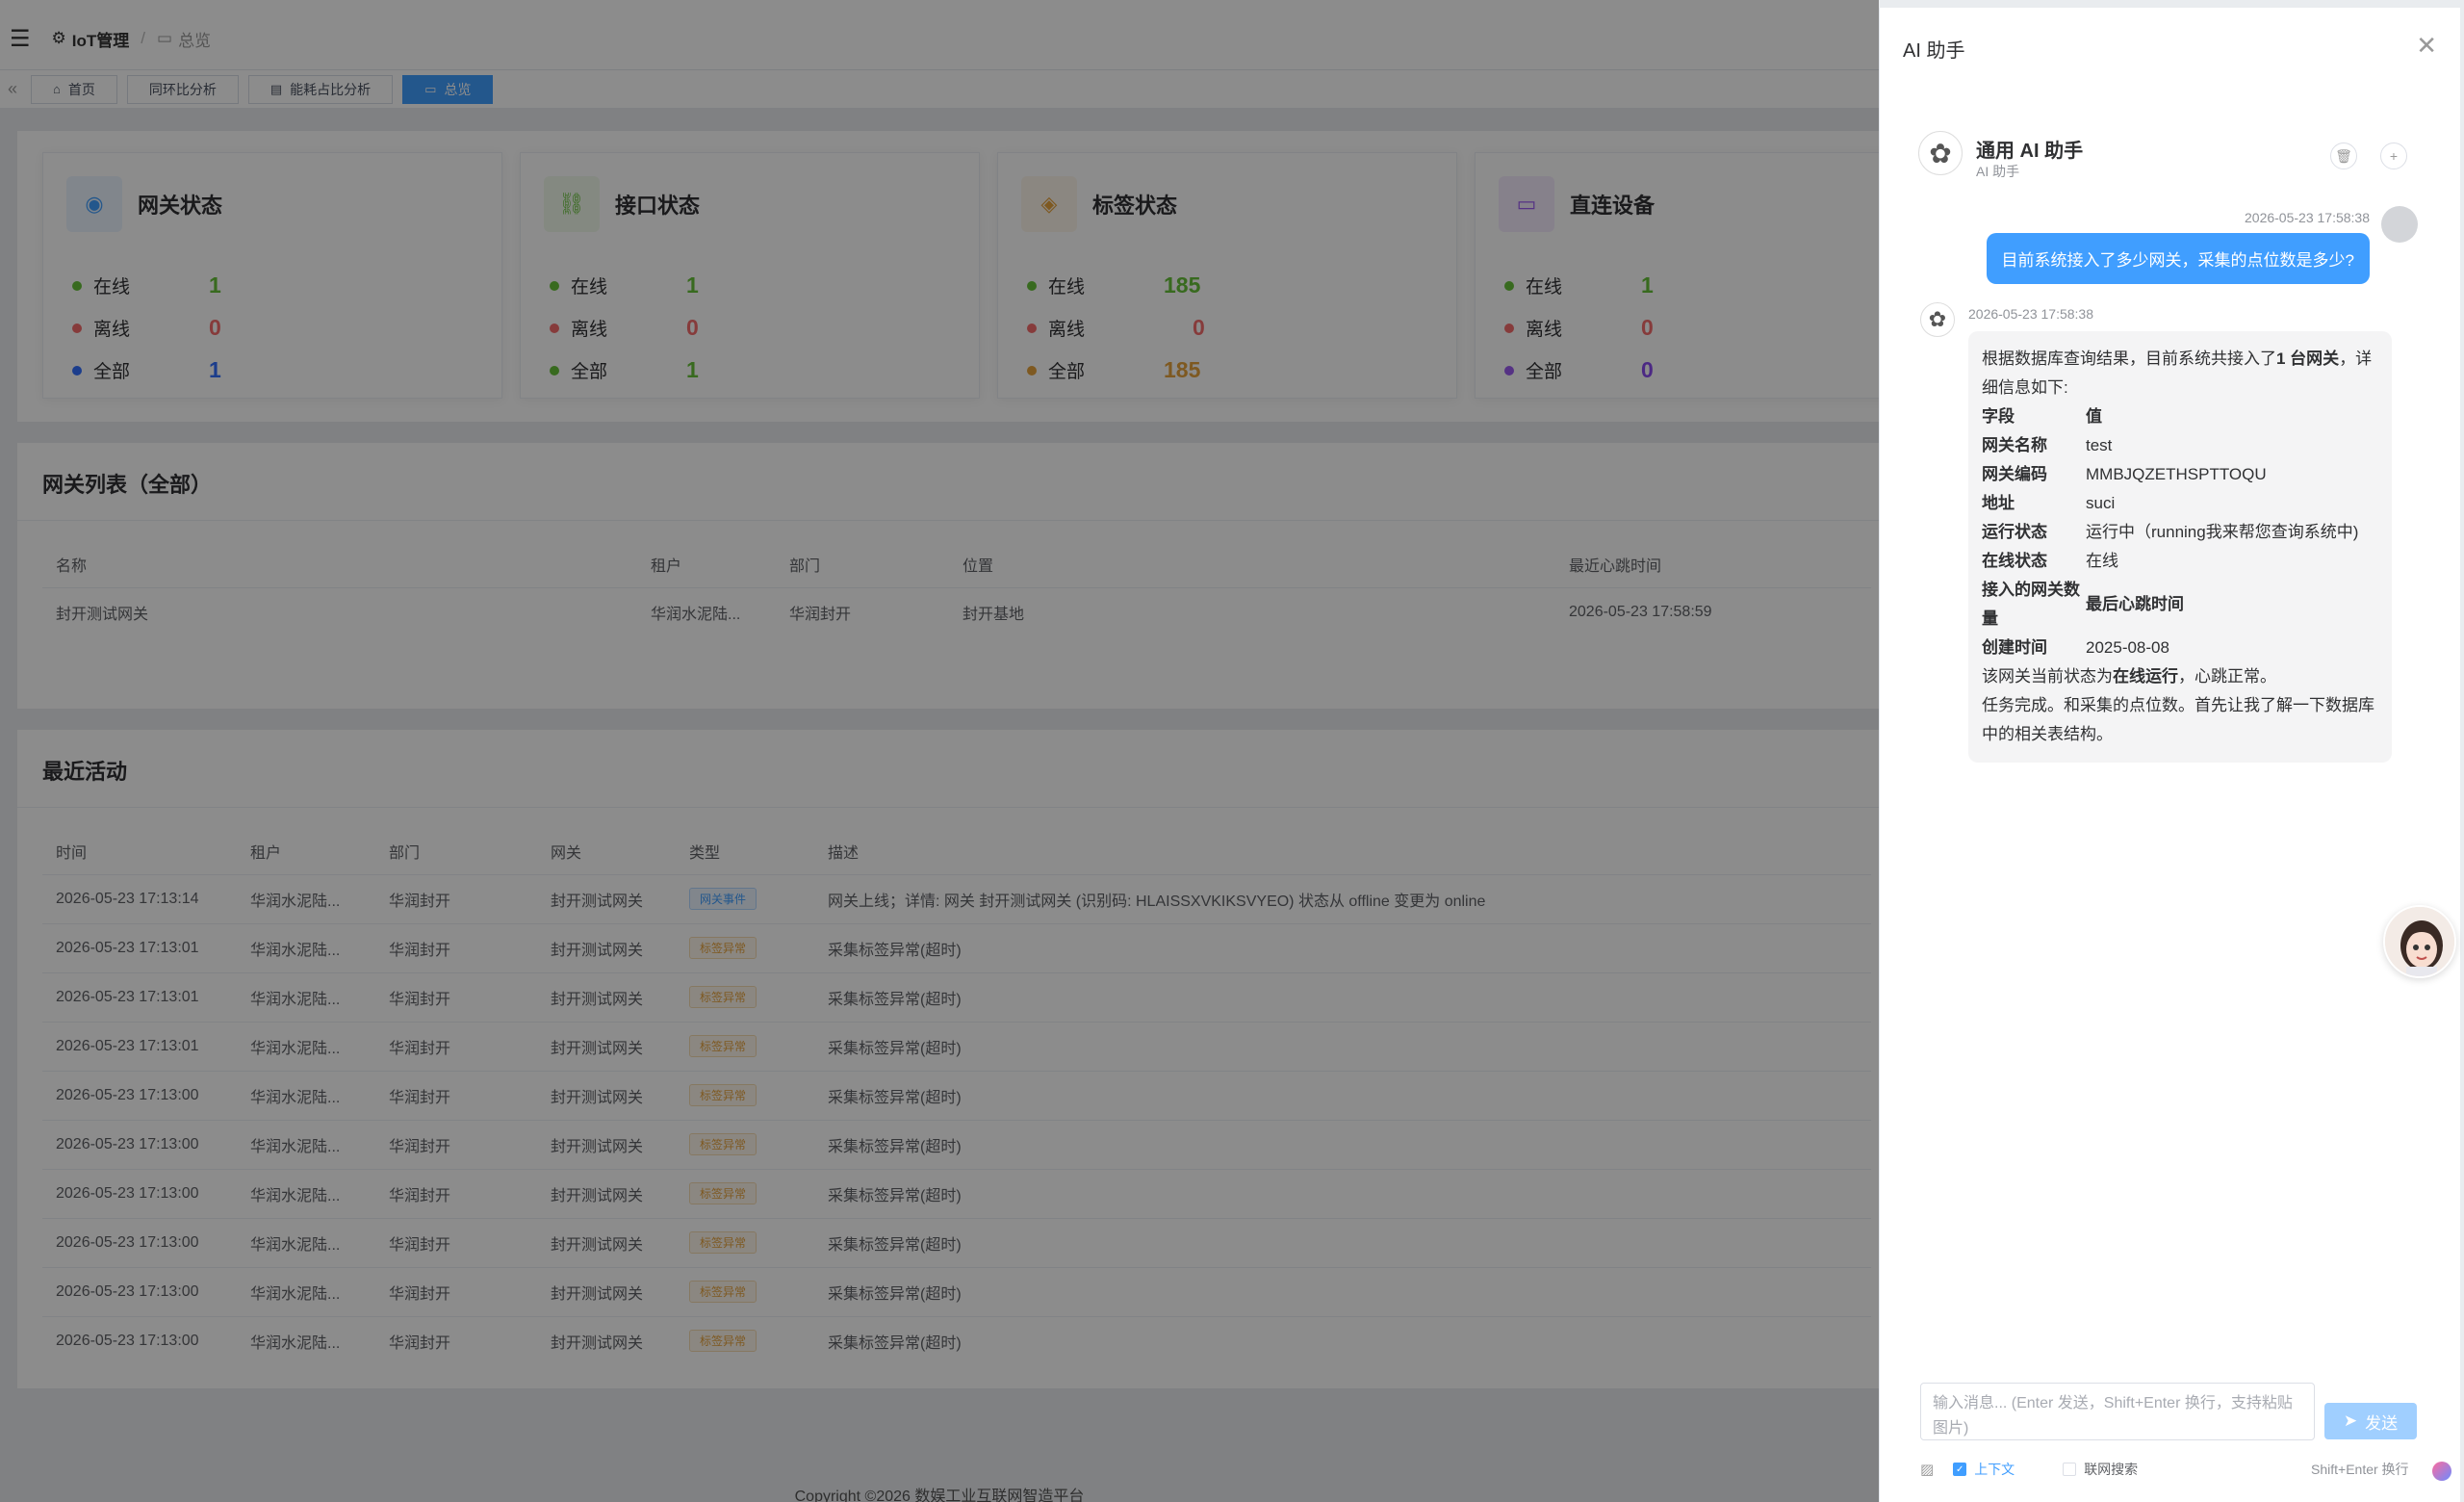 This screenshot has height=1502, width=2464. Describe the element at coordinates (2030, 151) in the screenshot. I see `bot-name: 通用 AI 助手` at that location.